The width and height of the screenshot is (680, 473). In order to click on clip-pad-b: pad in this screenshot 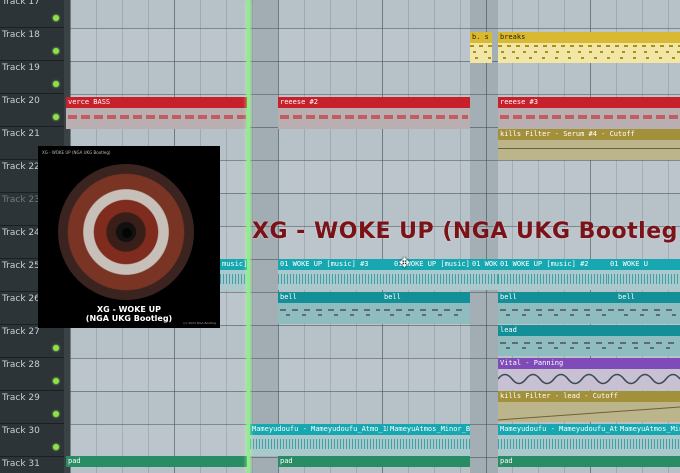, I will do `click(374, 464)`.